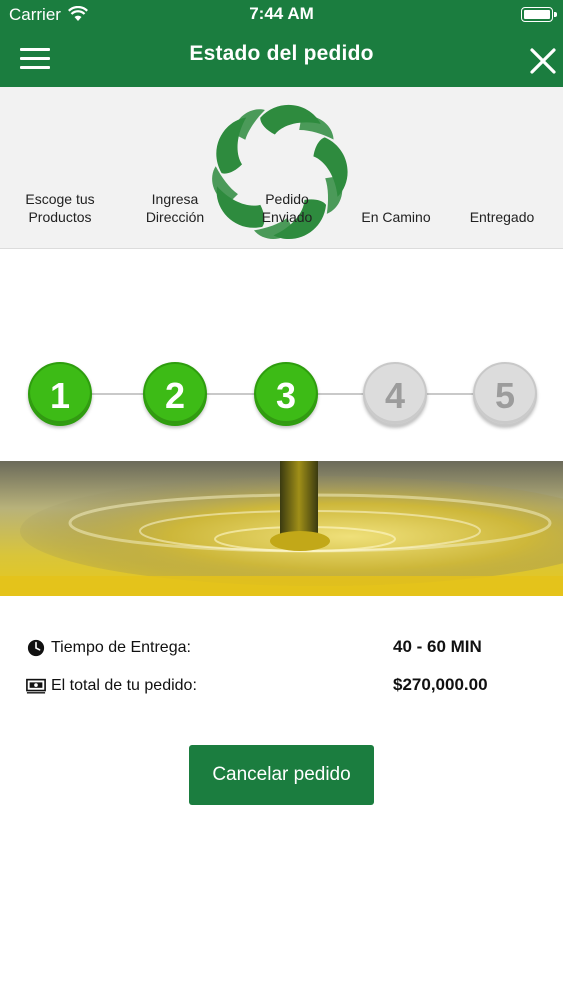 This screenshot has height=1000, width=563. I want to click on step-number: 3, so click(286, 394).